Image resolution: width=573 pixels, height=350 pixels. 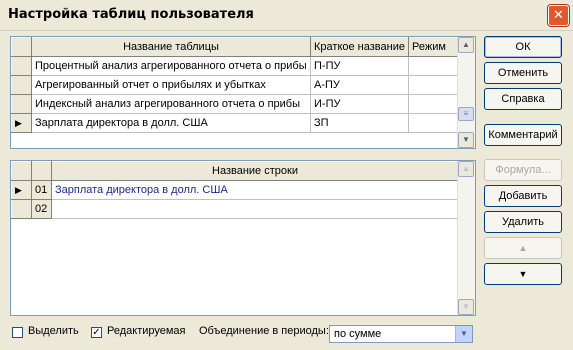 I want to click on close-icon: ✕, so click(x=558, y=15).